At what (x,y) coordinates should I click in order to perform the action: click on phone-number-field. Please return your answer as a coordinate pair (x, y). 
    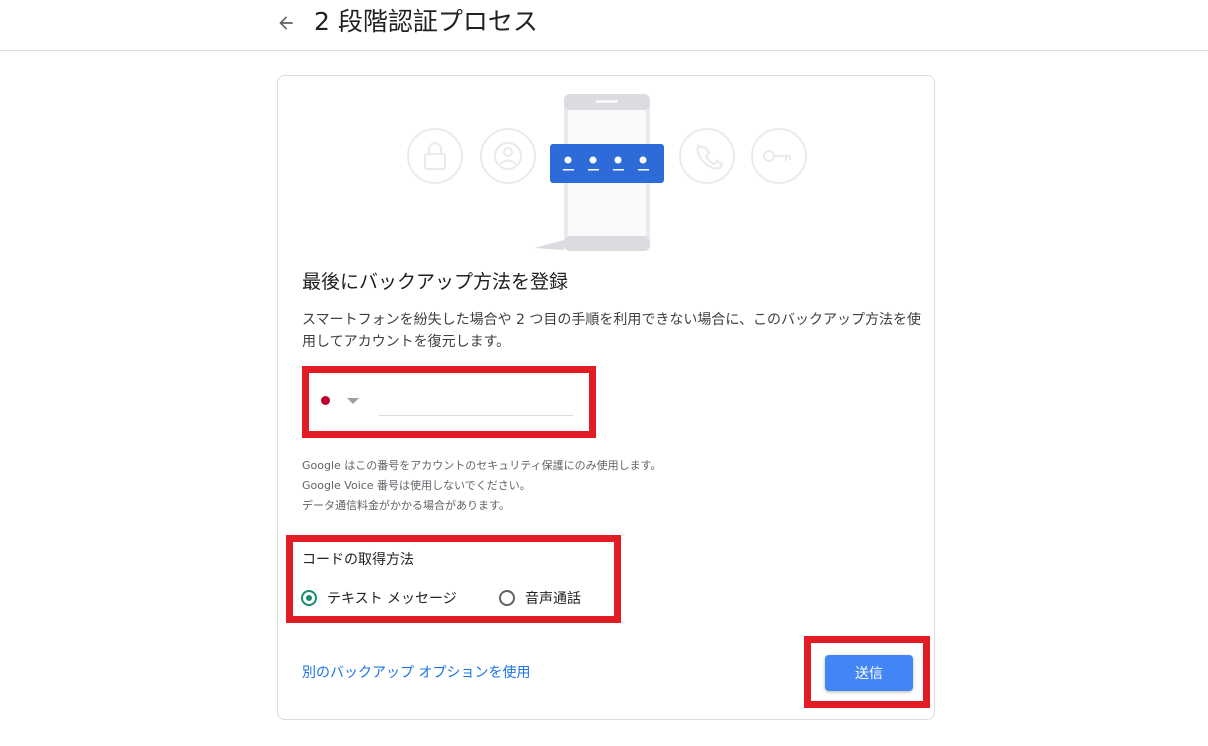
    Looking at the image, I should click on (449, 402).